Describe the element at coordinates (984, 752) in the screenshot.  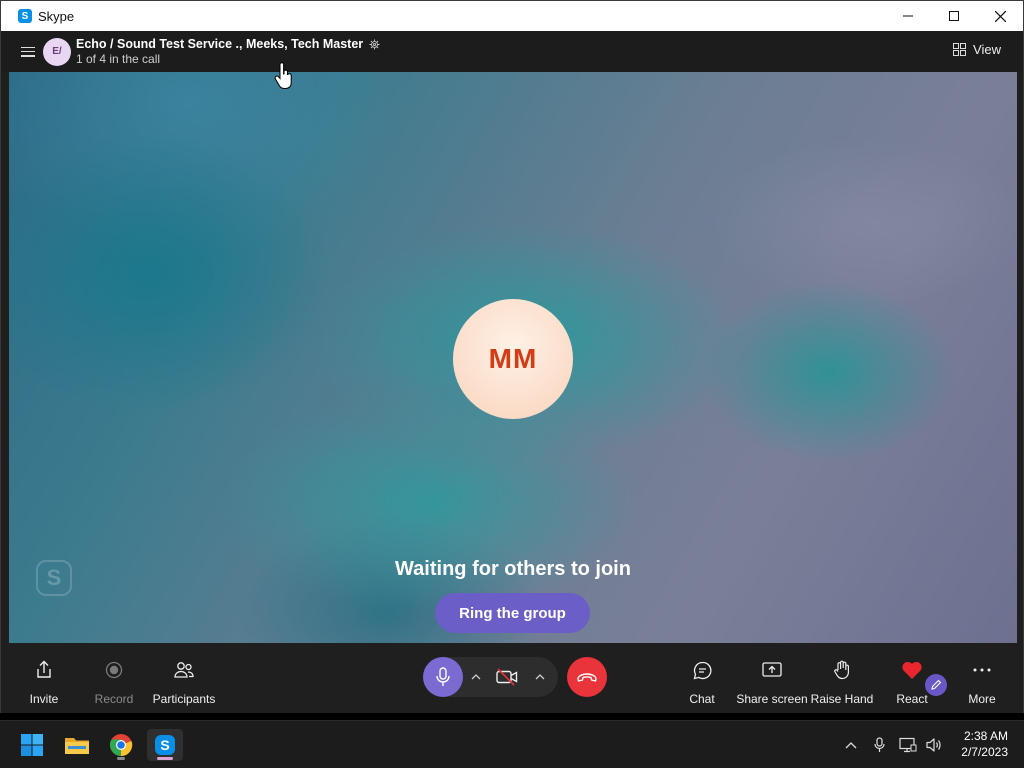
I see `clock-date: 2/7/2023` at that location.